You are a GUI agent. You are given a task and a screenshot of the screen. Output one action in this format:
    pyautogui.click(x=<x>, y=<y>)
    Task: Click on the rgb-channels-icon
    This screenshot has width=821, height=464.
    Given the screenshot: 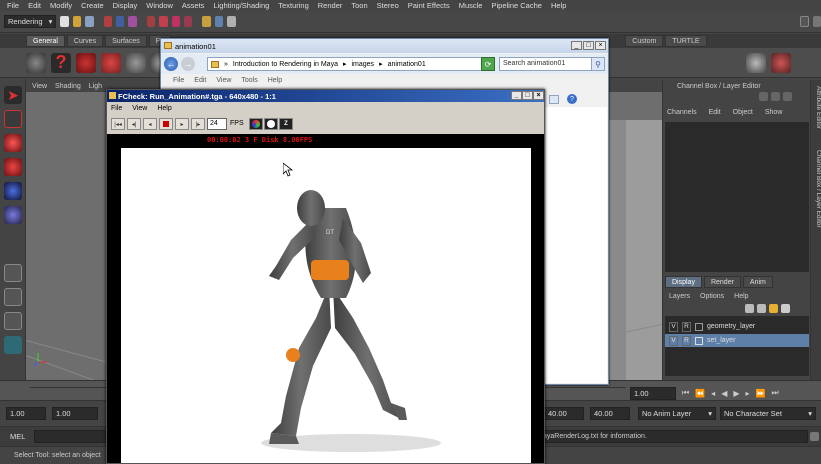 What is the action you would take?
    pyautogui.click(x=256, y=124)
    